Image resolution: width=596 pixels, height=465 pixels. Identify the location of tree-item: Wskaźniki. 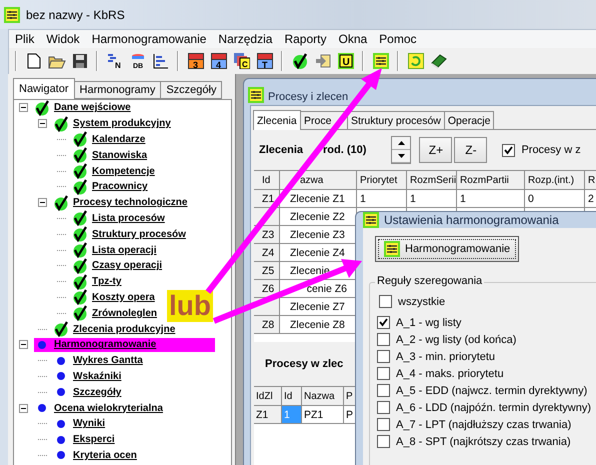
(97, 376).